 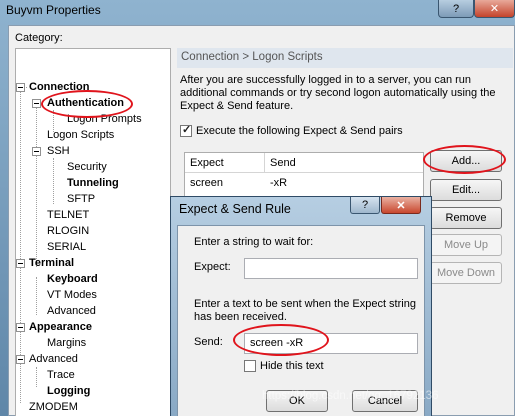 What do you see at coordinates (344, 163) in the screenshot?
I see `column-header-send: Send` at bounding box center [344, 163].